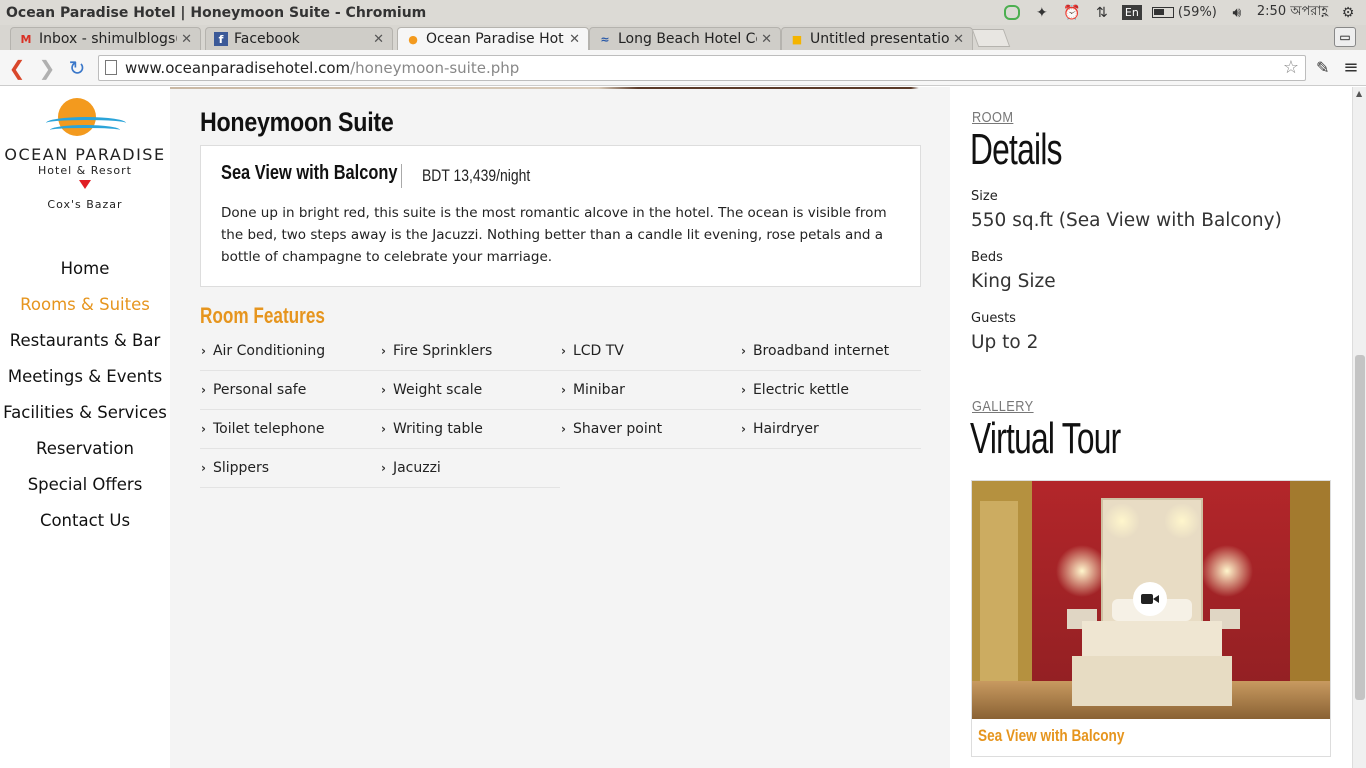 This screenshot has height=768, width=1366. Describe the element at coordinates (1197, 12) in the screenshot. I see `battery-percent: (59%)` at that location.